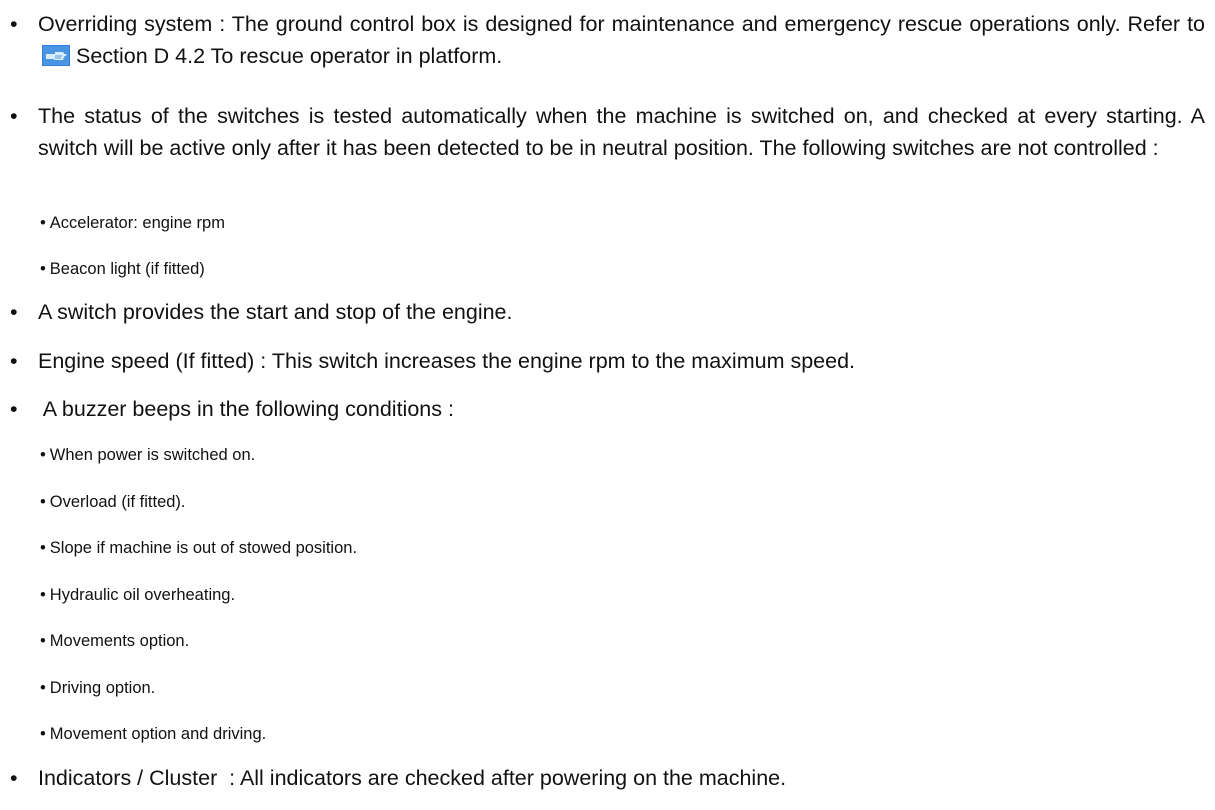 This screenshot has height=810, width=1215. Describe the element at coordinates (158, 734) in the screenshot. I see `sub-item-text: Movement option and driving.` at that location.